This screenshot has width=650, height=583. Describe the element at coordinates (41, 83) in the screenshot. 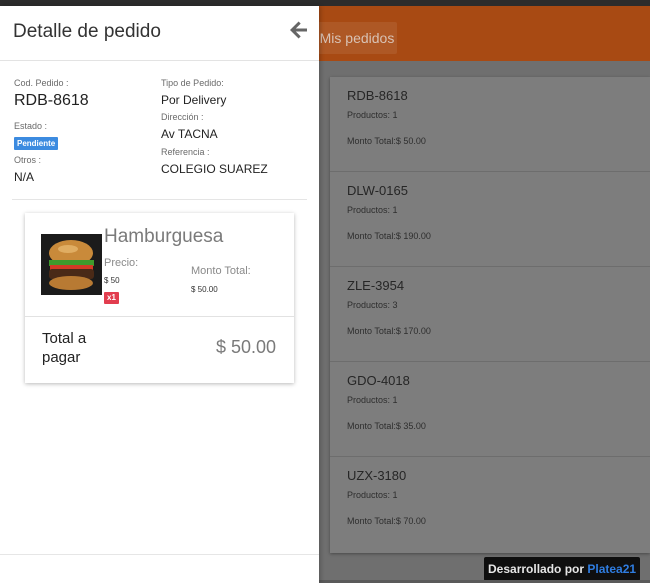

I see `cod-pedido-label: Cod. Pedido :` at that location.